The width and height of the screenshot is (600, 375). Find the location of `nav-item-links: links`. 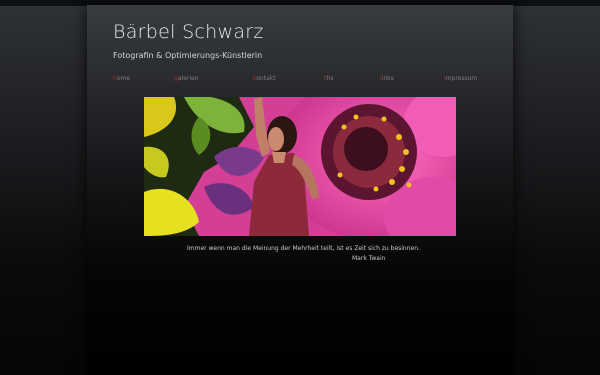

nav-item-links: links is located at coordinates (387, 78).